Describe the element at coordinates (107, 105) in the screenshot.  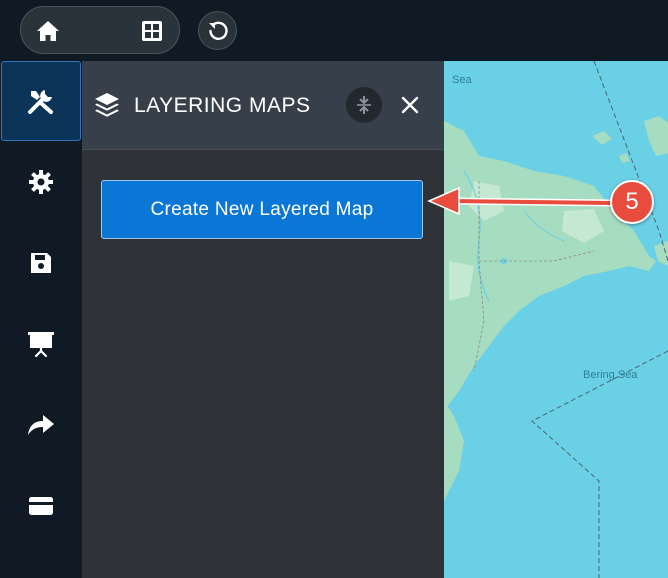
I see `layers-icon` at that location.